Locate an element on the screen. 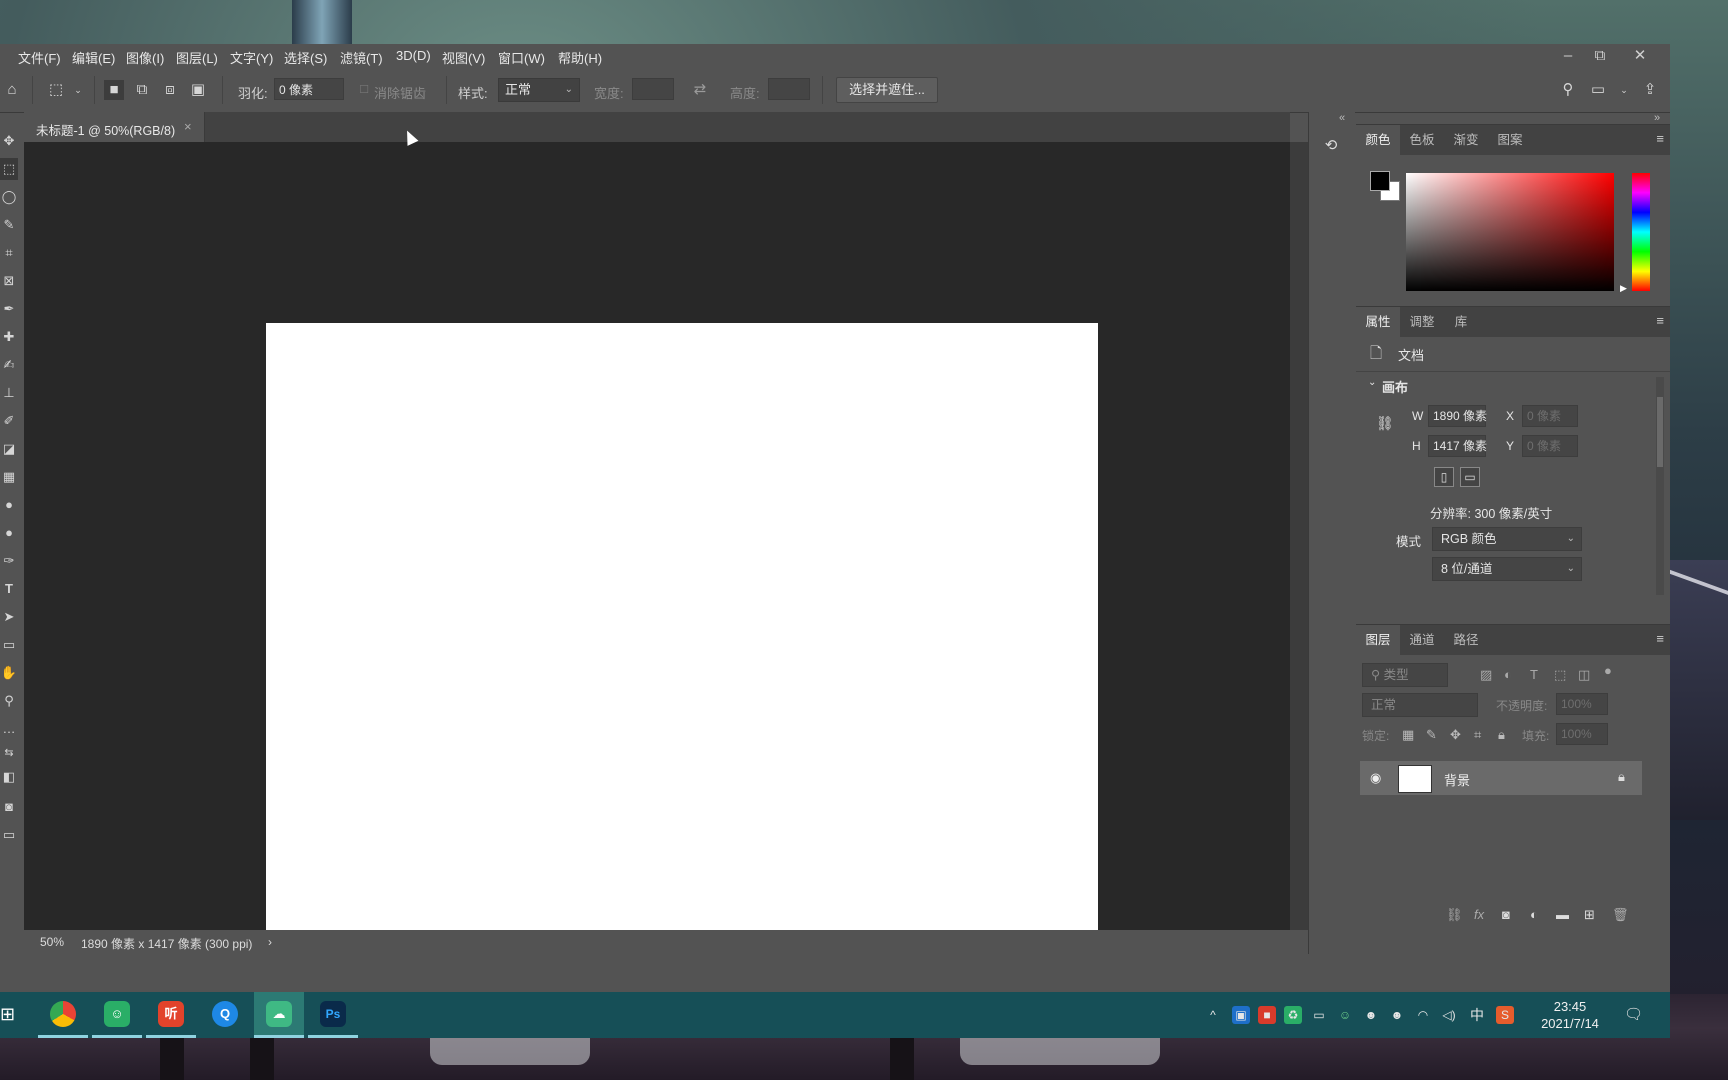 The image size is (1728, 1080). quick-select-tool-icon: ✎ is located at coordinates (9, 225).